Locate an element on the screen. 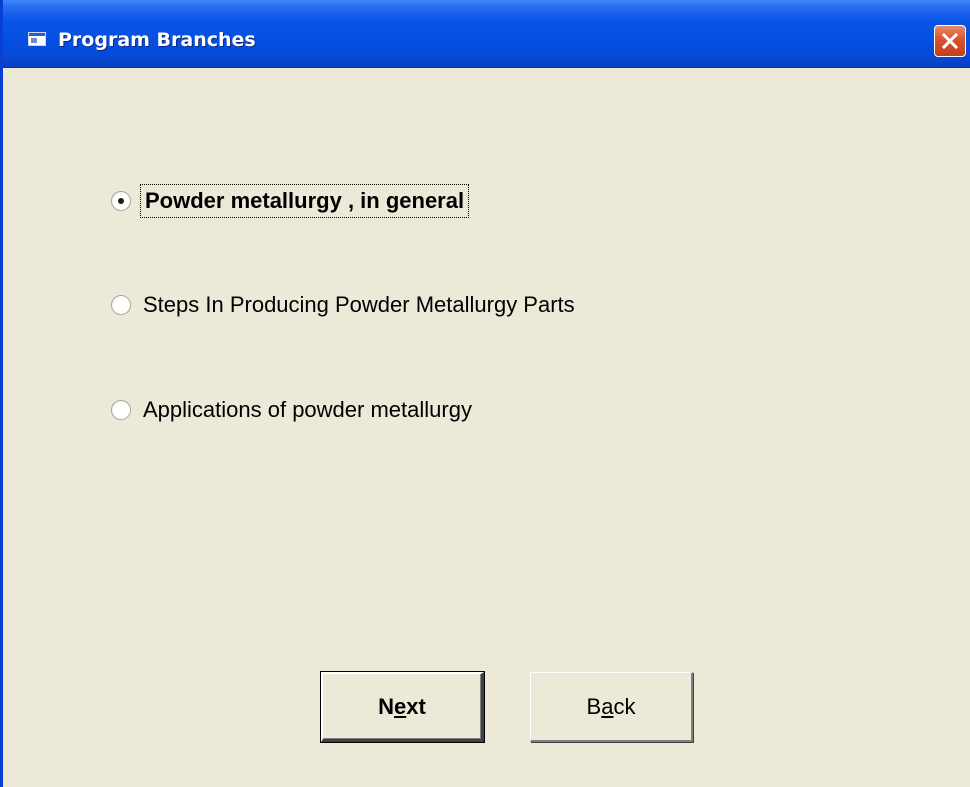  radio-button-steps is located at coordinates (121, 305).